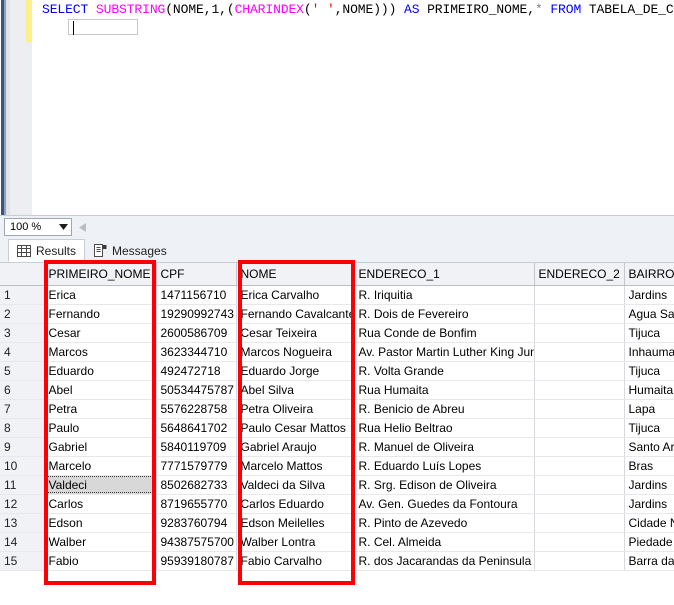 The width and height of the screenshot is (674, 605). Describe the element at coordinates (295, 542) in the screenshot. I see `cell-nome: Walber Lontra` at that location.